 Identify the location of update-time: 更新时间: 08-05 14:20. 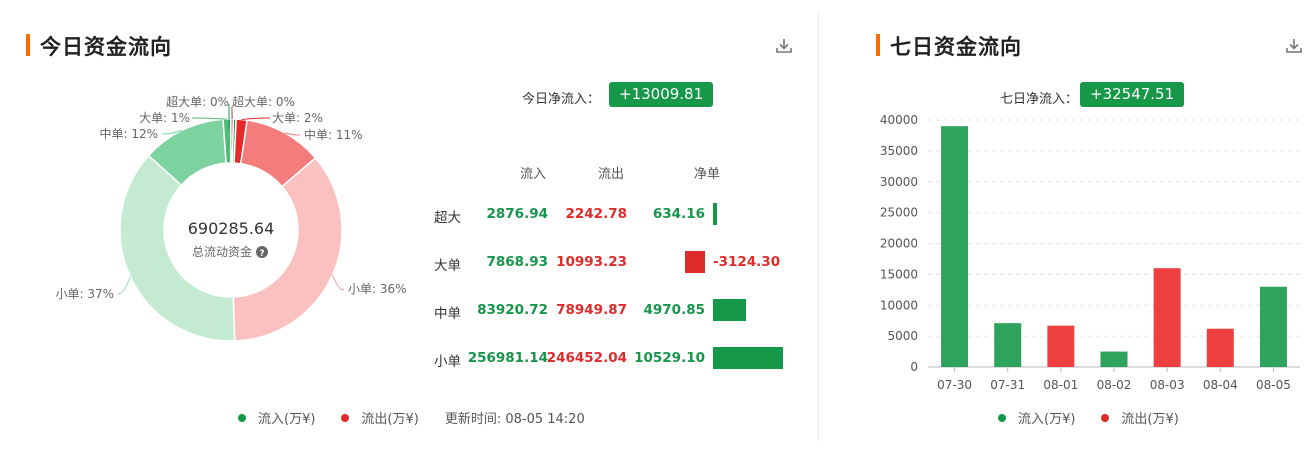
(514, 419).